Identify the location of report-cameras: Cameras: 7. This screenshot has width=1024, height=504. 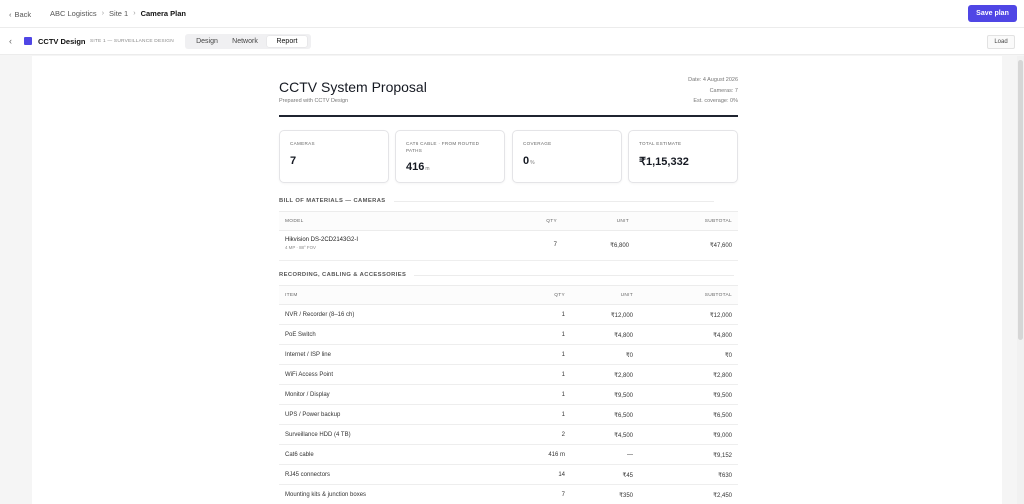
(723, 90).